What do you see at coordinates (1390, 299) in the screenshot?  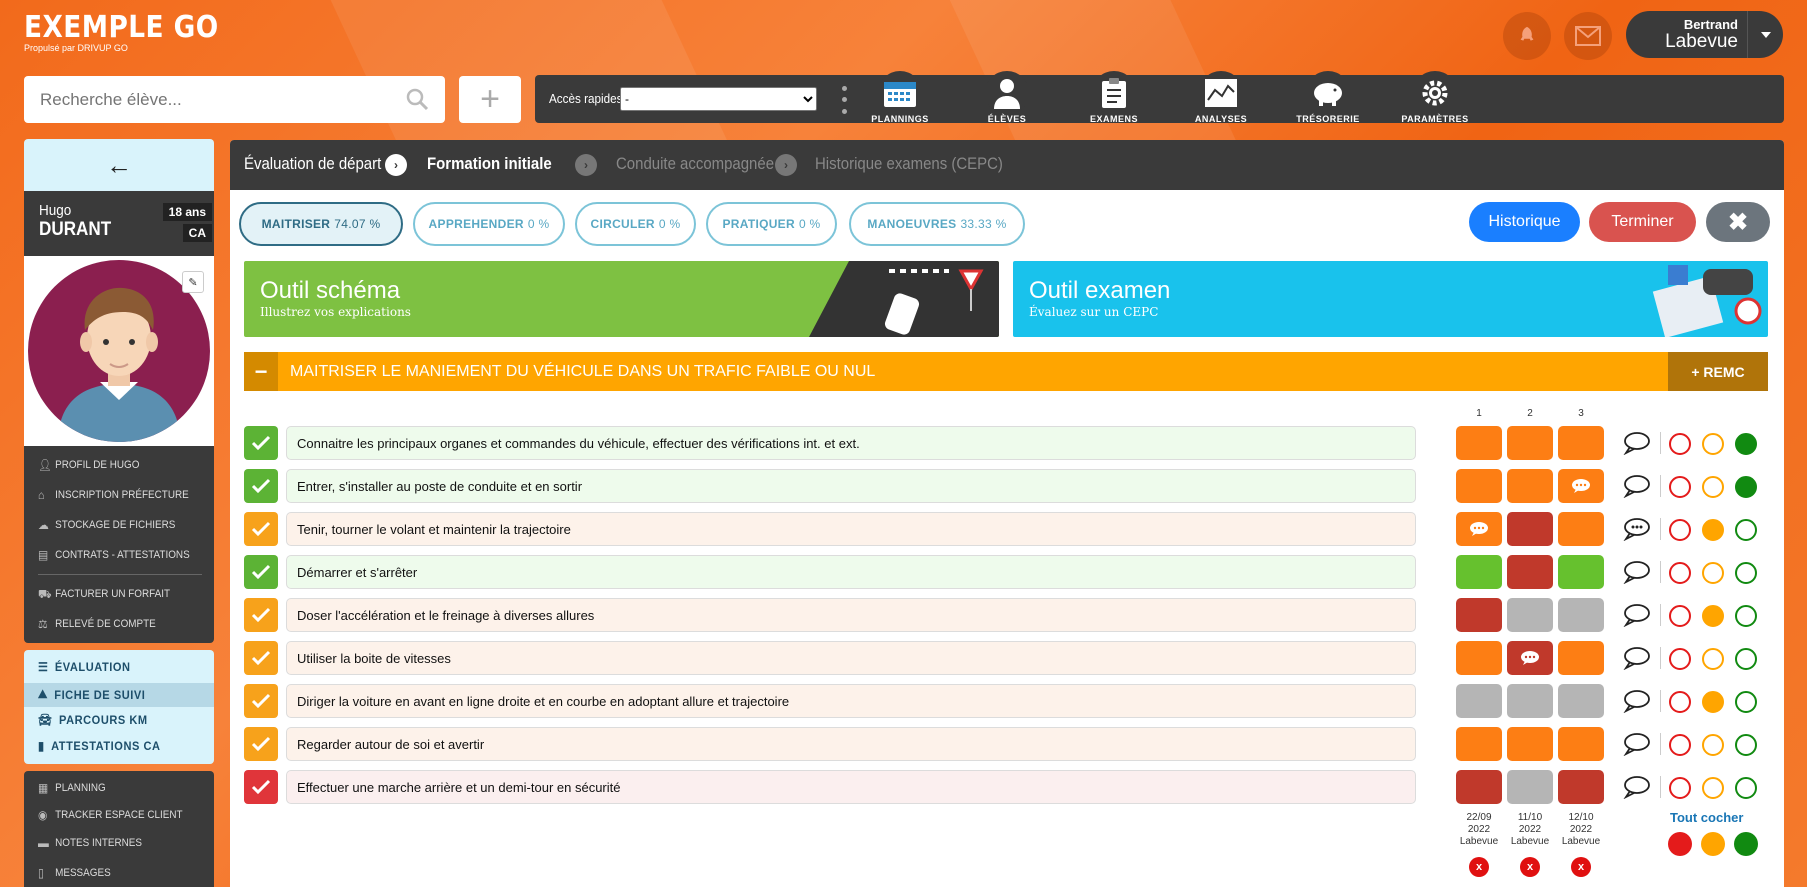 I see `outil-examen-banner: Outil examen Évaluez sur un CEPC` at bounding box center [1390, 299].